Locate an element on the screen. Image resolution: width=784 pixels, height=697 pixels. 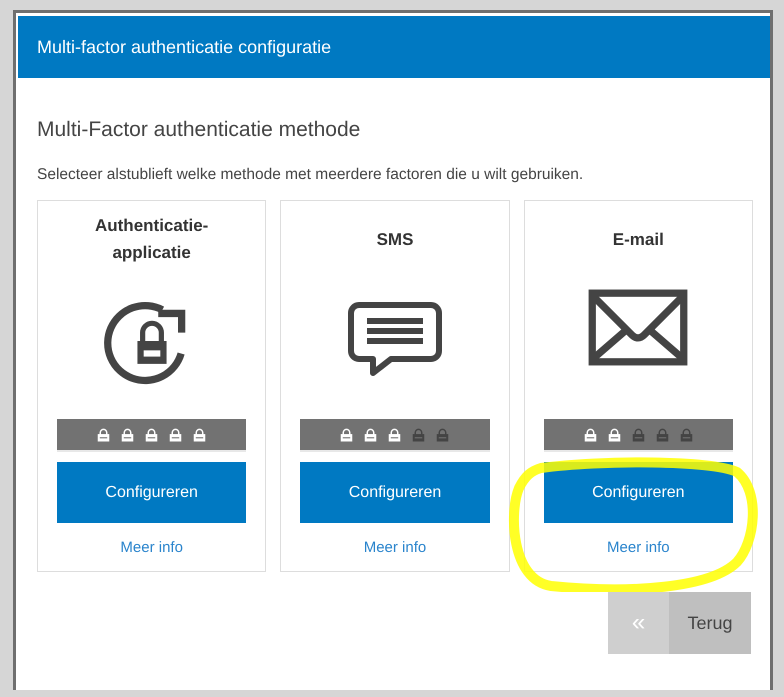
envelope-icon is located at coordinates (638, 327).